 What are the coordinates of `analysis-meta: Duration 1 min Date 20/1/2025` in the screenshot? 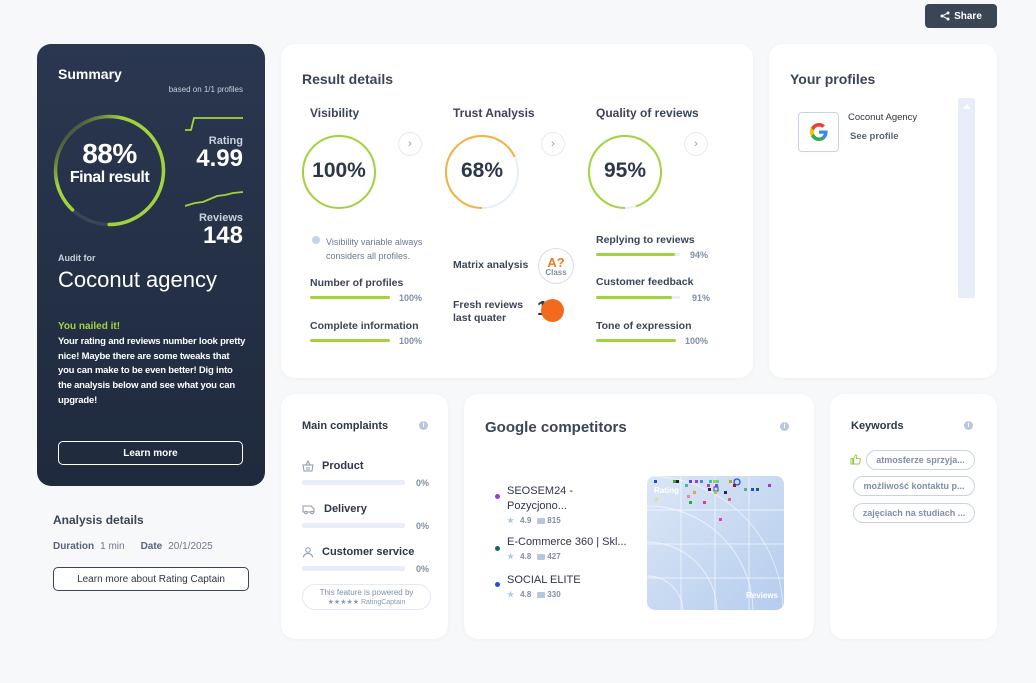 It's located at (133, 546).